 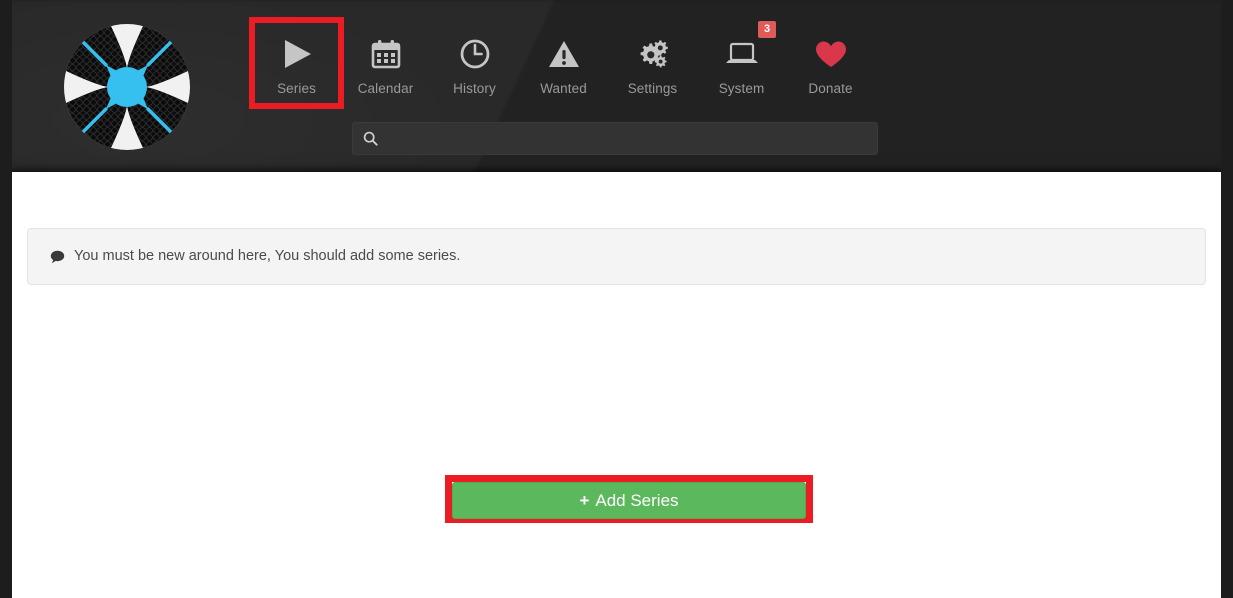 What do you see at coordinates (297, 54) in the screenshot?
I see `play-triangle-icon` at bounding box center [297, 54].